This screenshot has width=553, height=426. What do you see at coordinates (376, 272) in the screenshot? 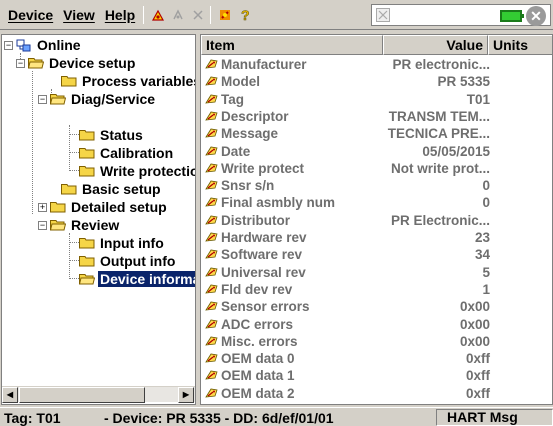
I see `list-row: Universal rev 5` at bounding box center [376, 272].